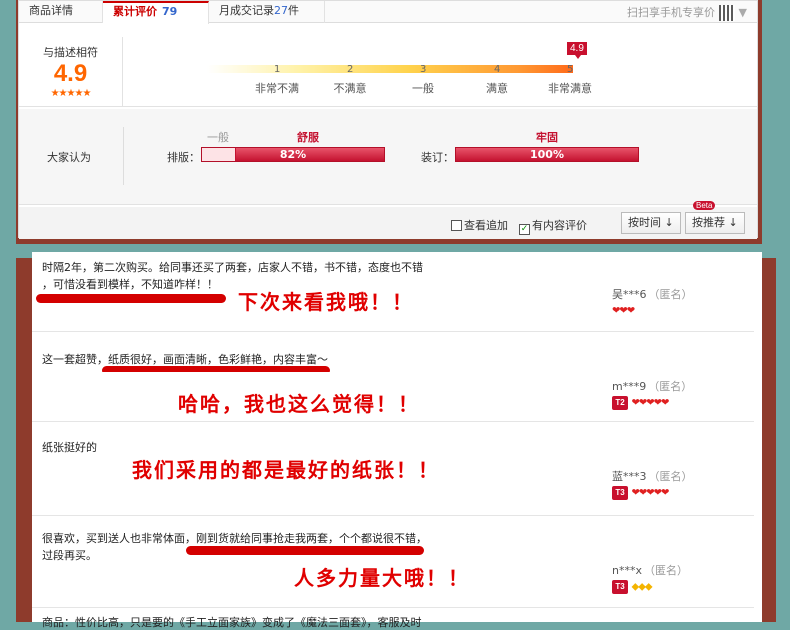 The height and width of the screenshot is (630, 790). What do you see at coordinates (232, 267) in the screenshot?
I see `review-line: 时隔2年，第二次购买。给同事还买了两套，店家人不错，书不错，态度也不错` at bounding box center [232, 267].